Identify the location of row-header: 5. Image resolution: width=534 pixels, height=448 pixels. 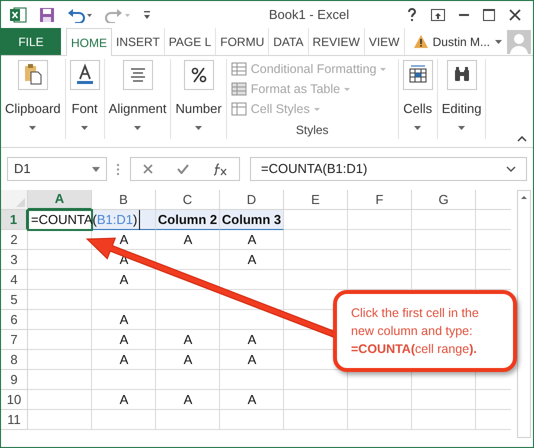
(14, 300).